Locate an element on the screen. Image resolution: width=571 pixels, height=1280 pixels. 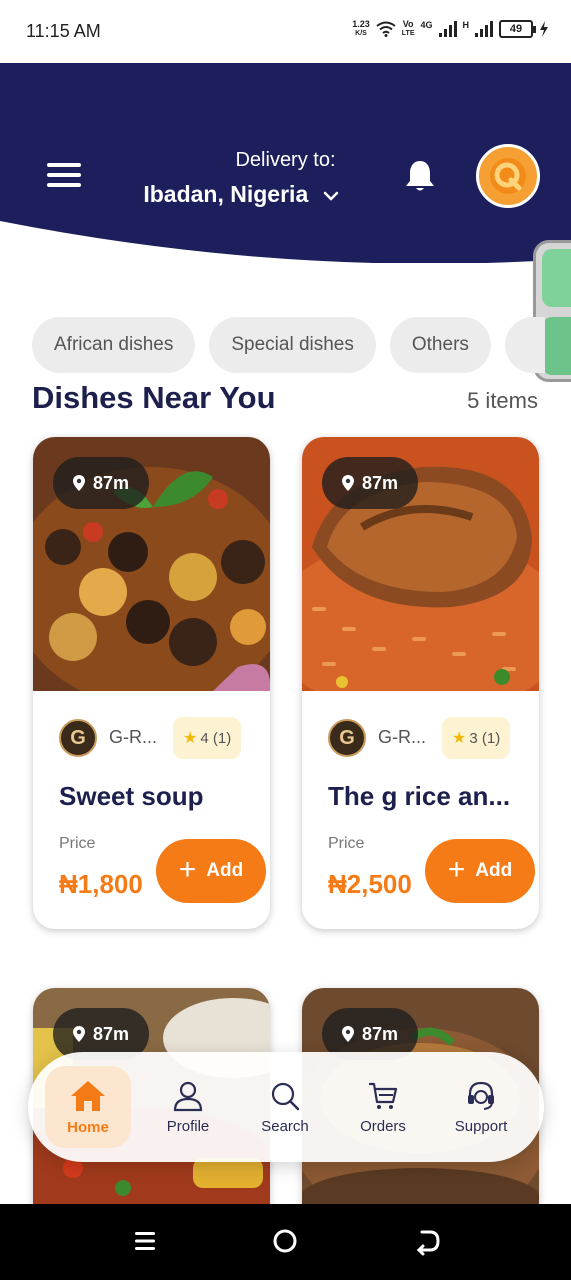
location-text: Ibadan, Nigeria is located at coordinates (226, 194).